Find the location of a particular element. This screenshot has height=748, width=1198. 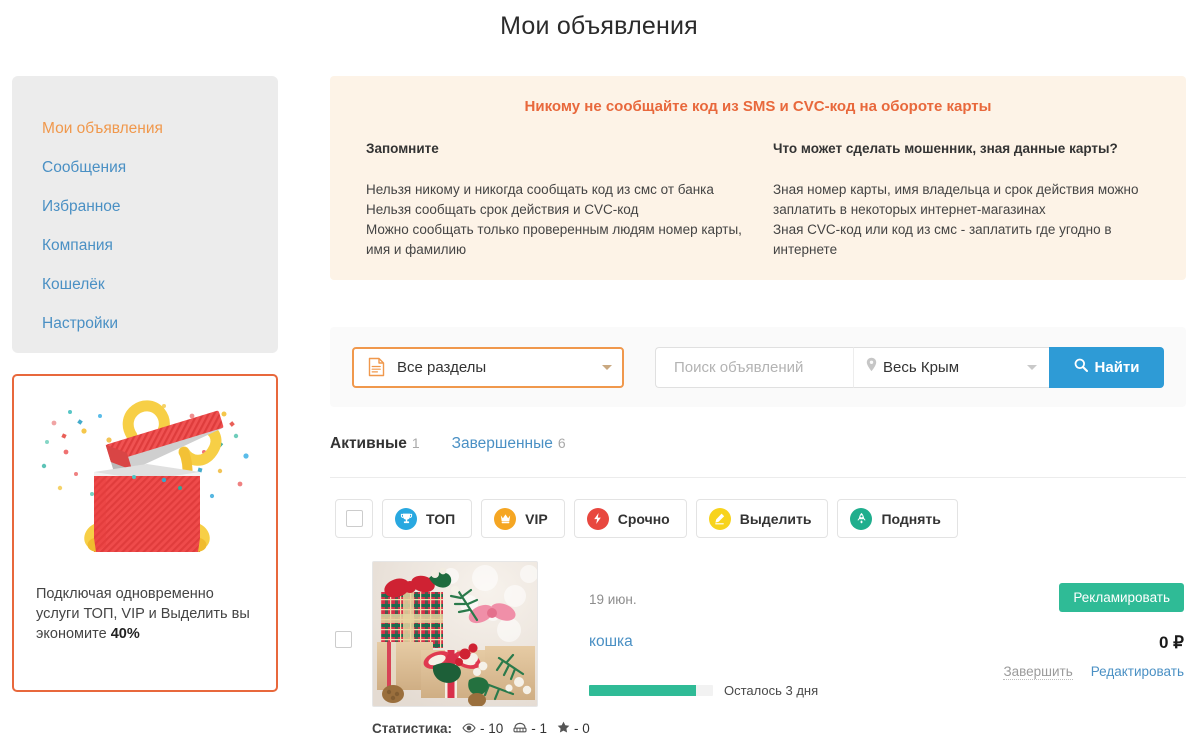

document-icon is located at coordinates (376, 367).